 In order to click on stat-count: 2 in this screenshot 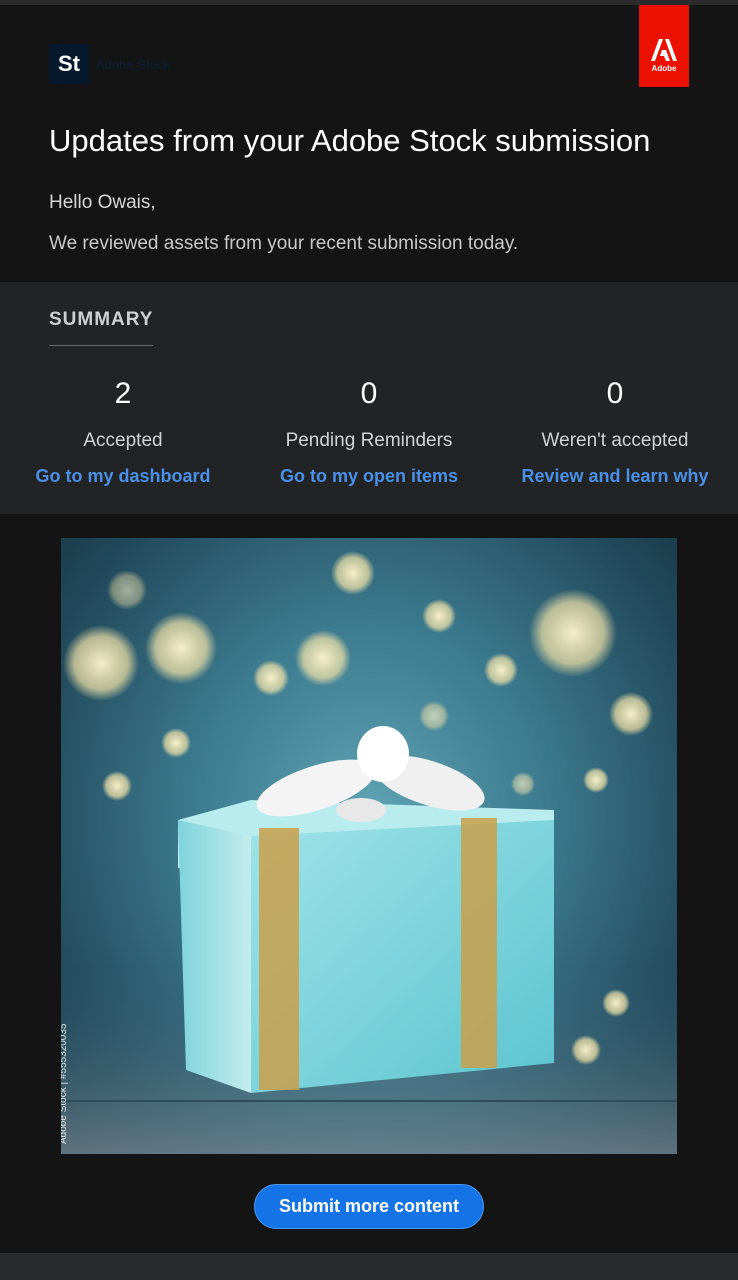, I will do `click(123, 393)`.